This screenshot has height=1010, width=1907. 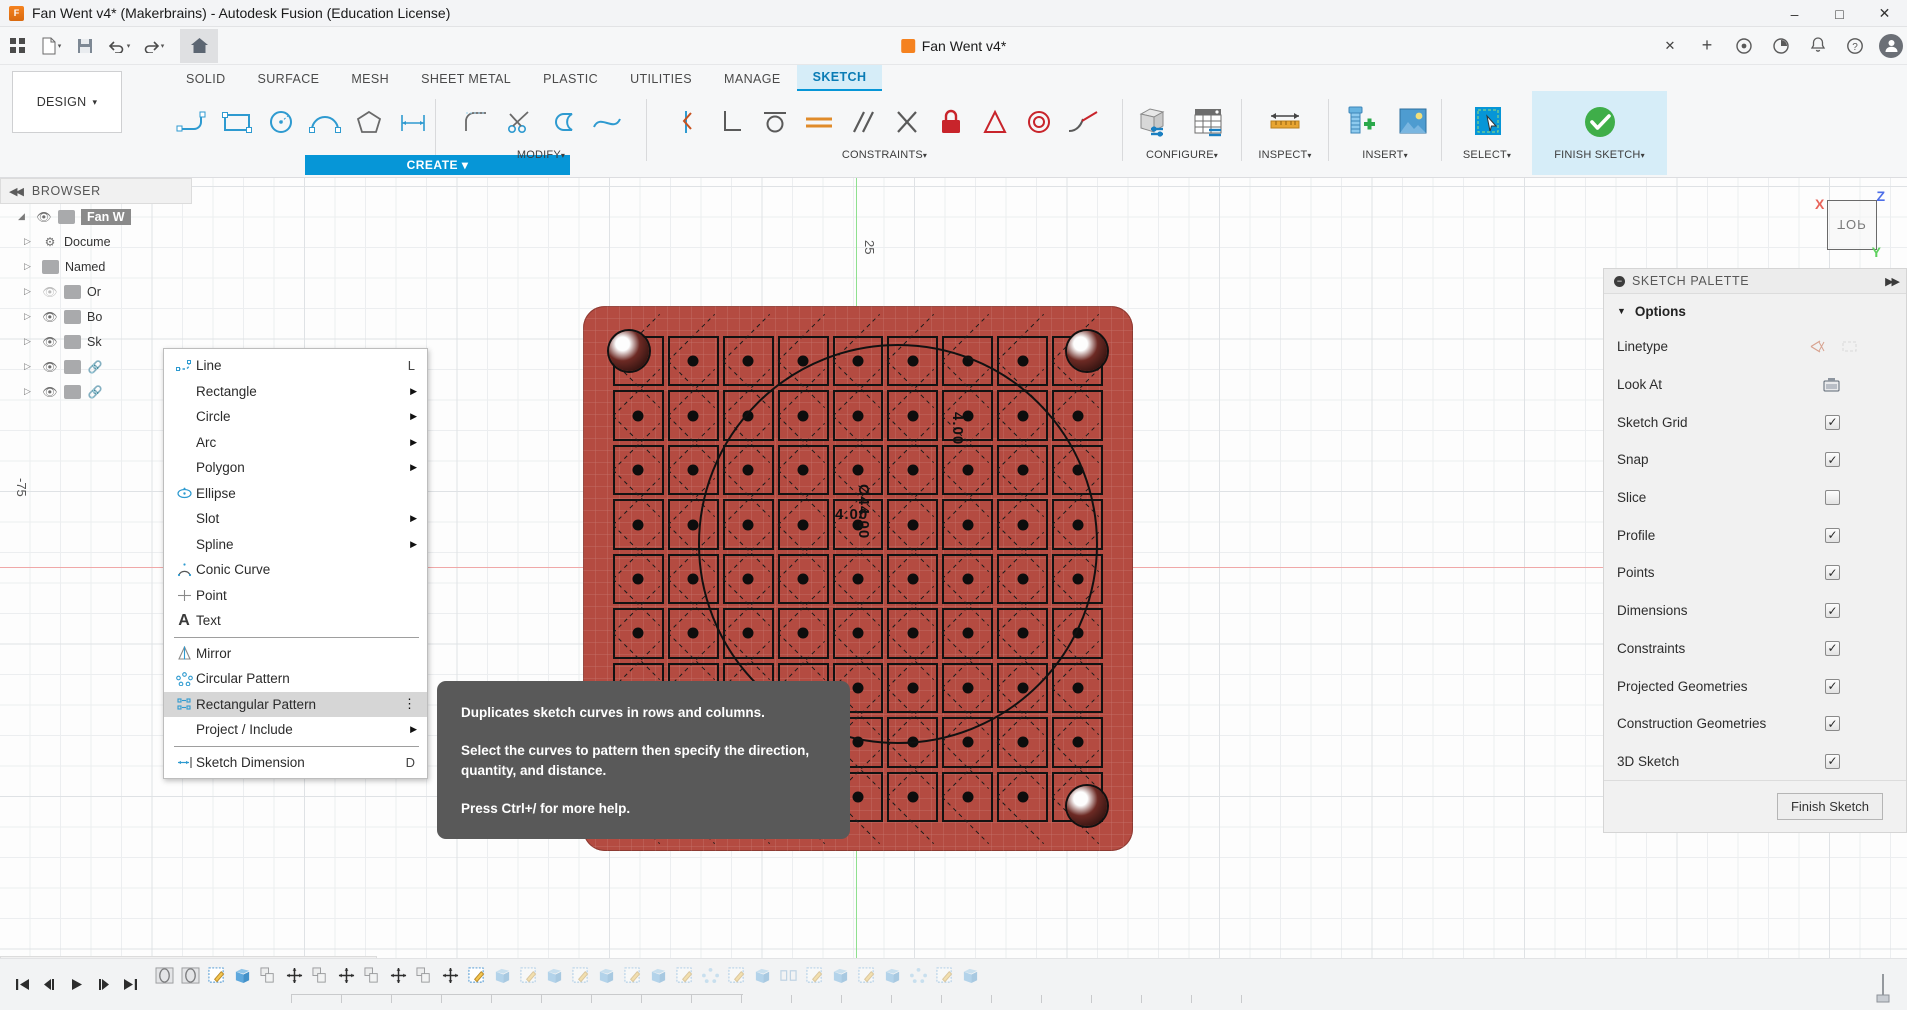 What do you see at coordinates (1619, 281) in the screenshot?
I see `collapse-minus-icon: −` at bounding box center [1619, 281].